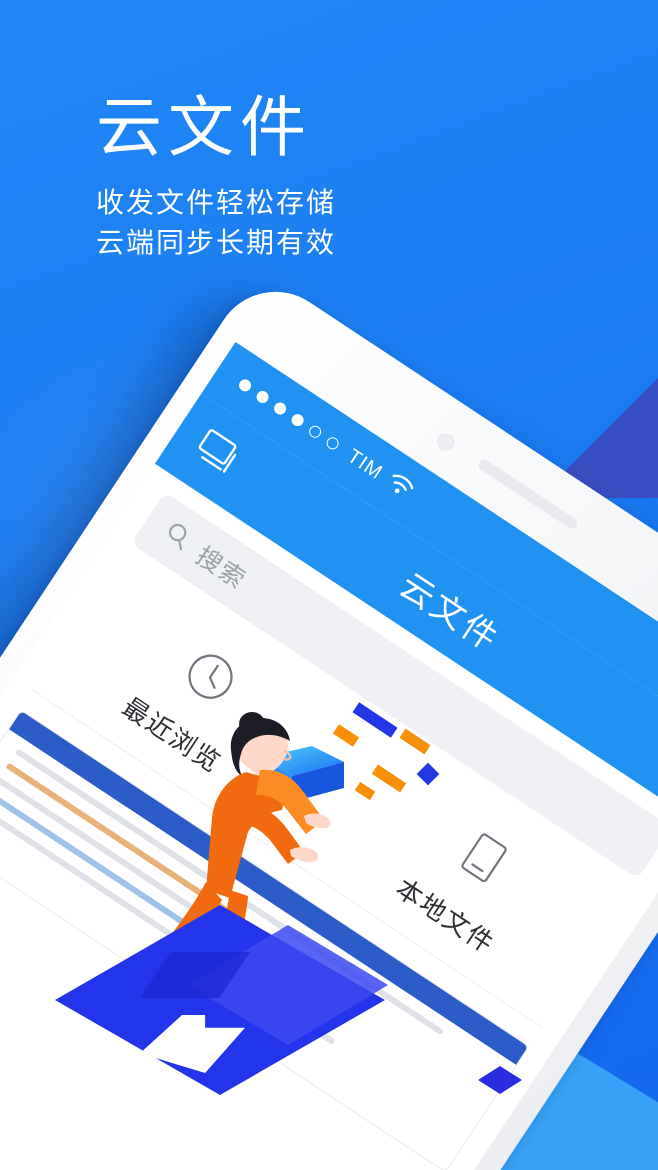  I want to click on page-title: 云文件, so click(204, 127).